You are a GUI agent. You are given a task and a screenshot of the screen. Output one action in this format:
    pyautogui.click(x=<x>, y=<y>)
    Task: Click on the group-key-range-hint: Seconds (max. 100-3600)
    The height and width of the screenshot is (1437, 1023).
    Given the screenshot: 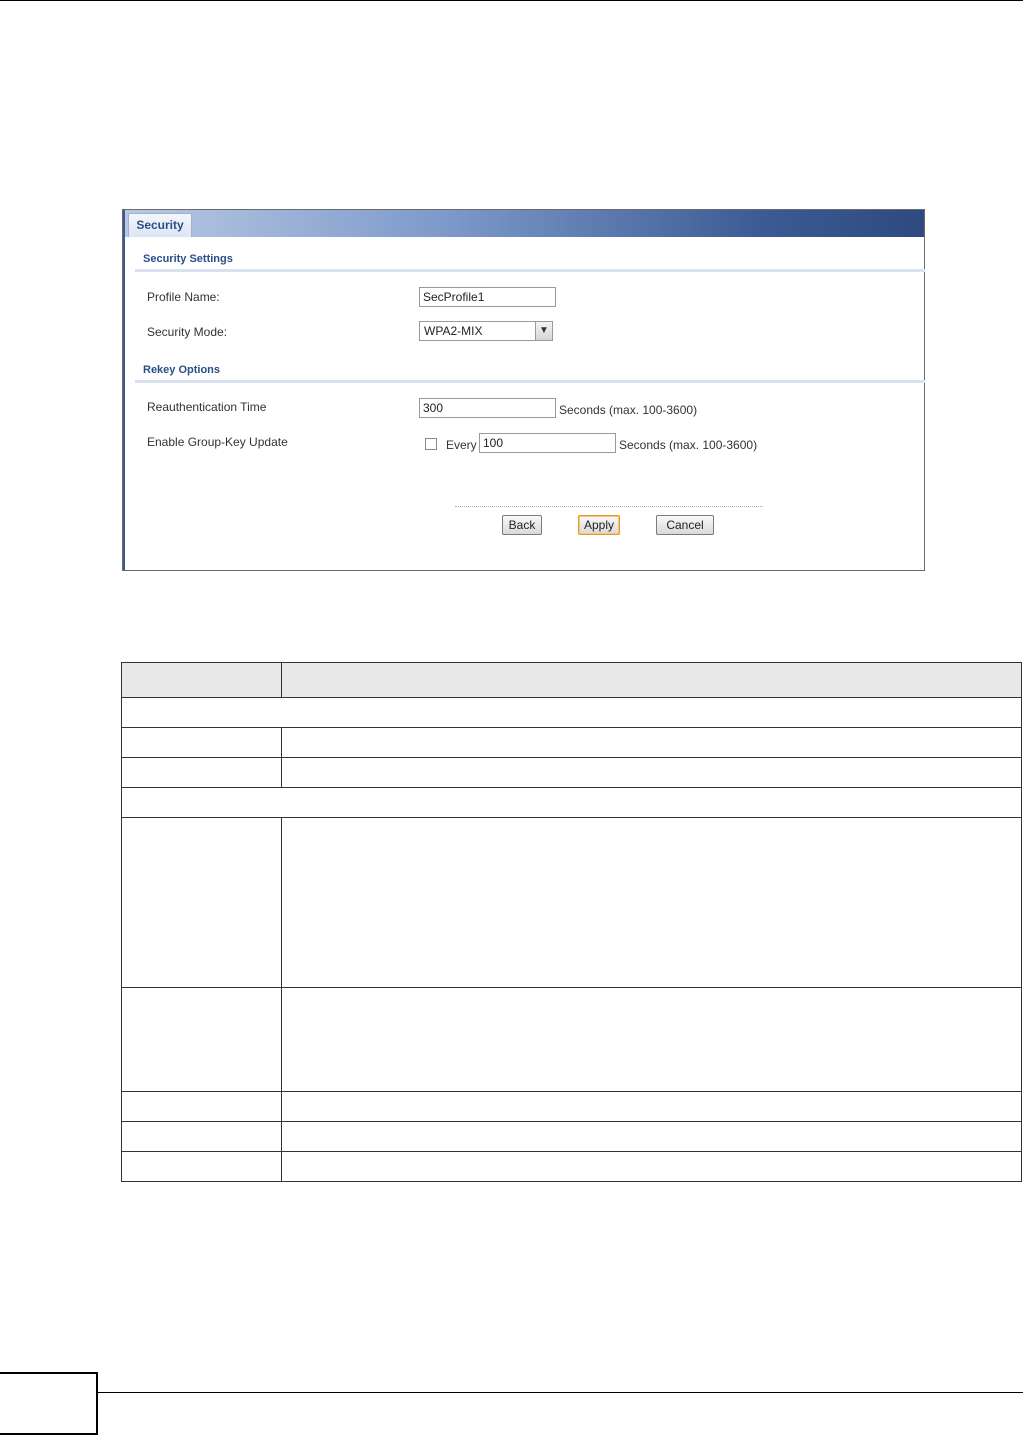 What is the action you would take?
    pyautogui.click(x=688, y=445)
    